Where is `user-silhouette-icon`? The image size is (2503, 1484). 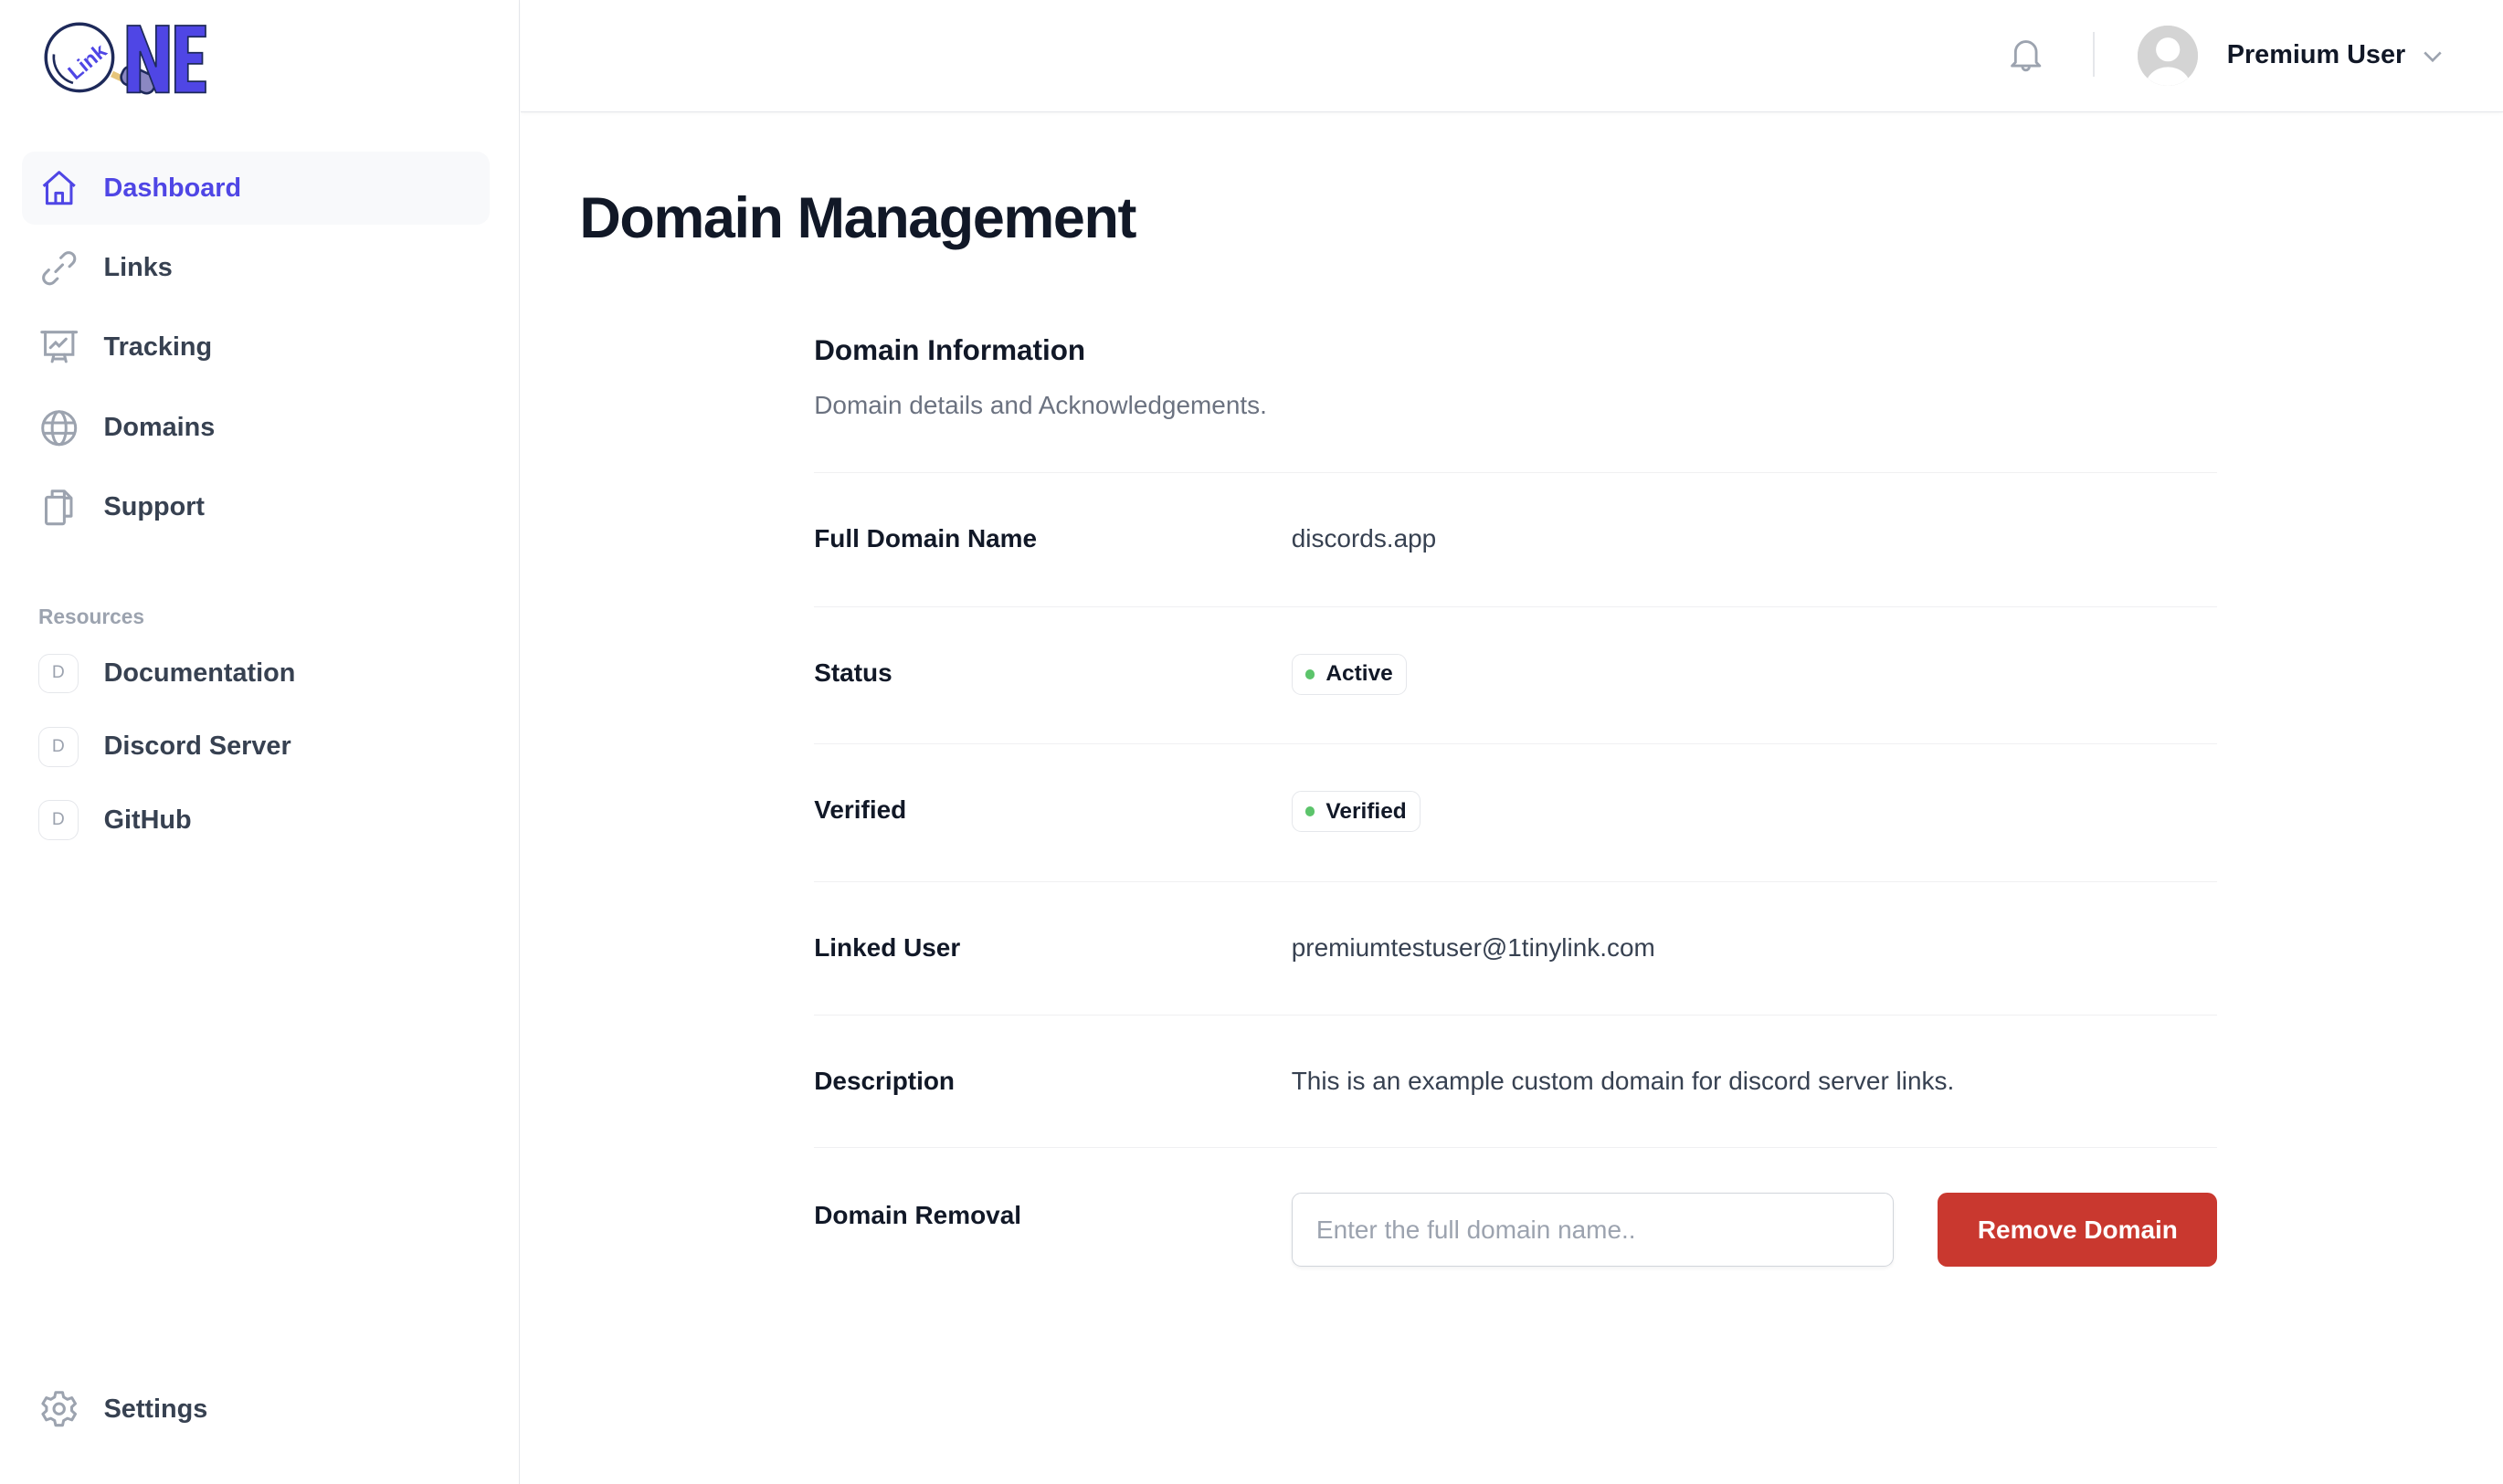 user-silhouette-icon is located at coordinates (2168, 56).